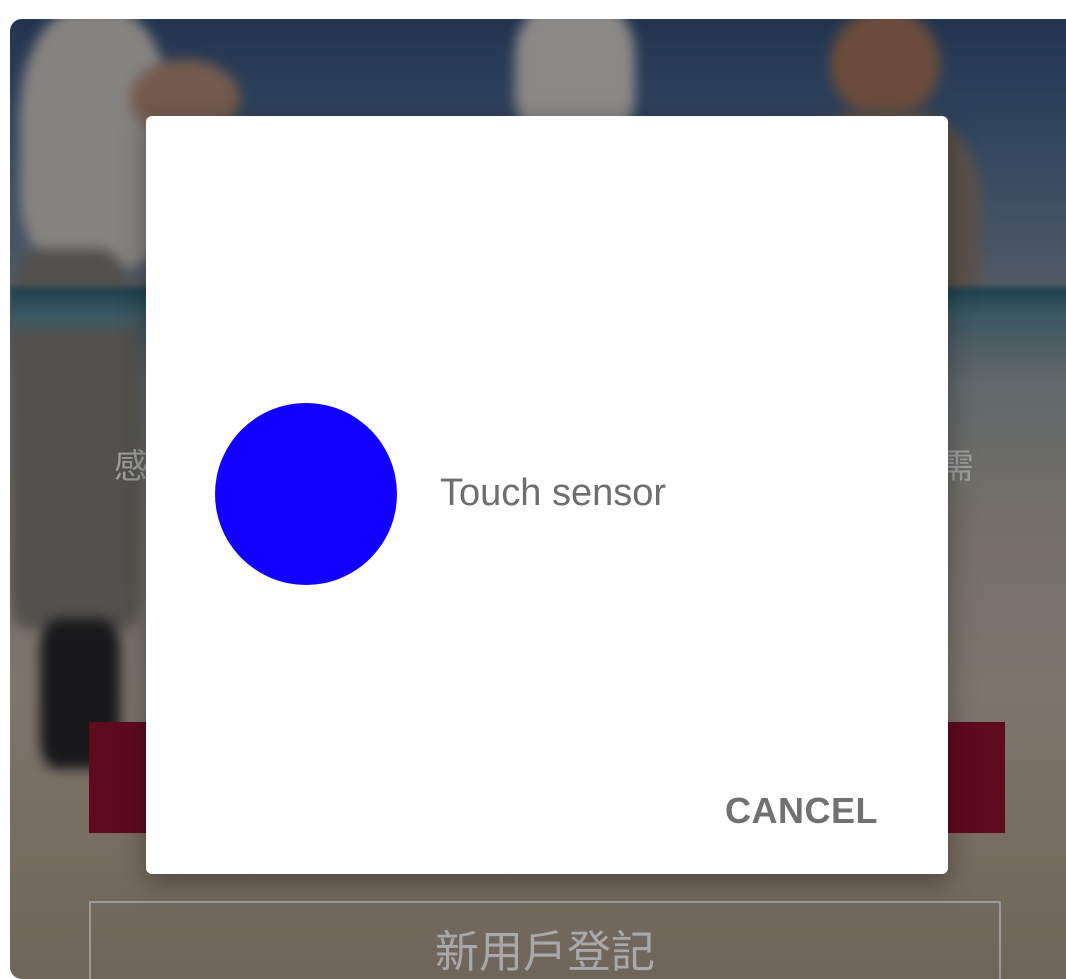 Image resolution: width=1066 pixels, height=979 pixels. What do you see at coordinates (131, 467) in the screenshot?
I see `background-text-left: 感` at bounding box center [131, 467].